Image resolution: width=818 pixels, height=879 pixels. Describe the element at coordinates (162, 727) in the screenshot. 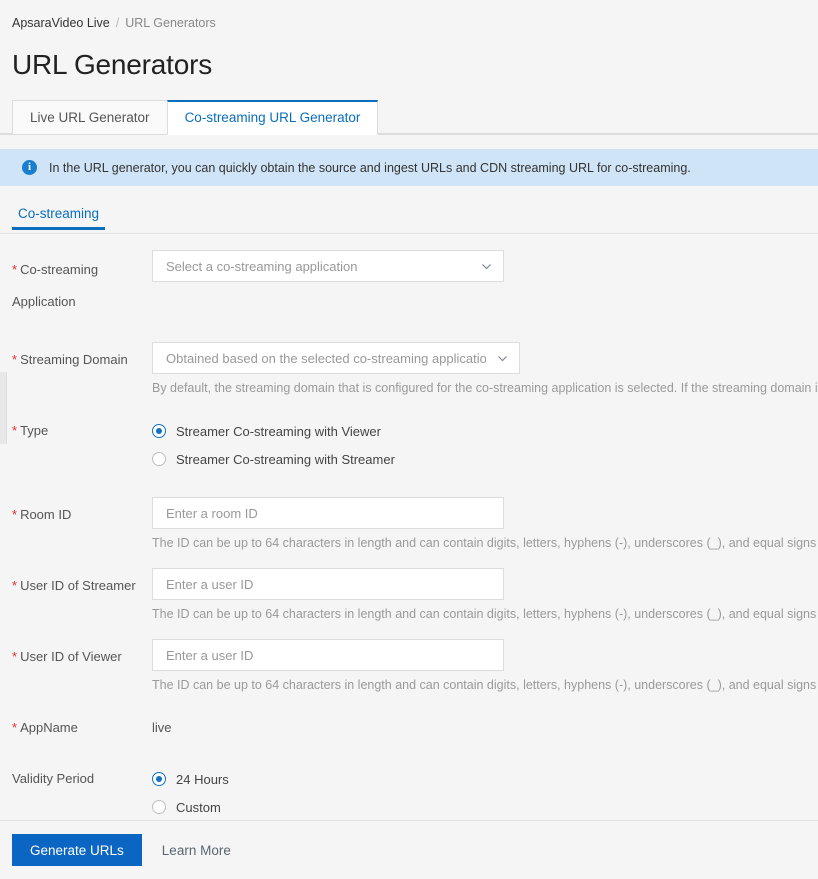

I see `app-name-value: live` at that location.